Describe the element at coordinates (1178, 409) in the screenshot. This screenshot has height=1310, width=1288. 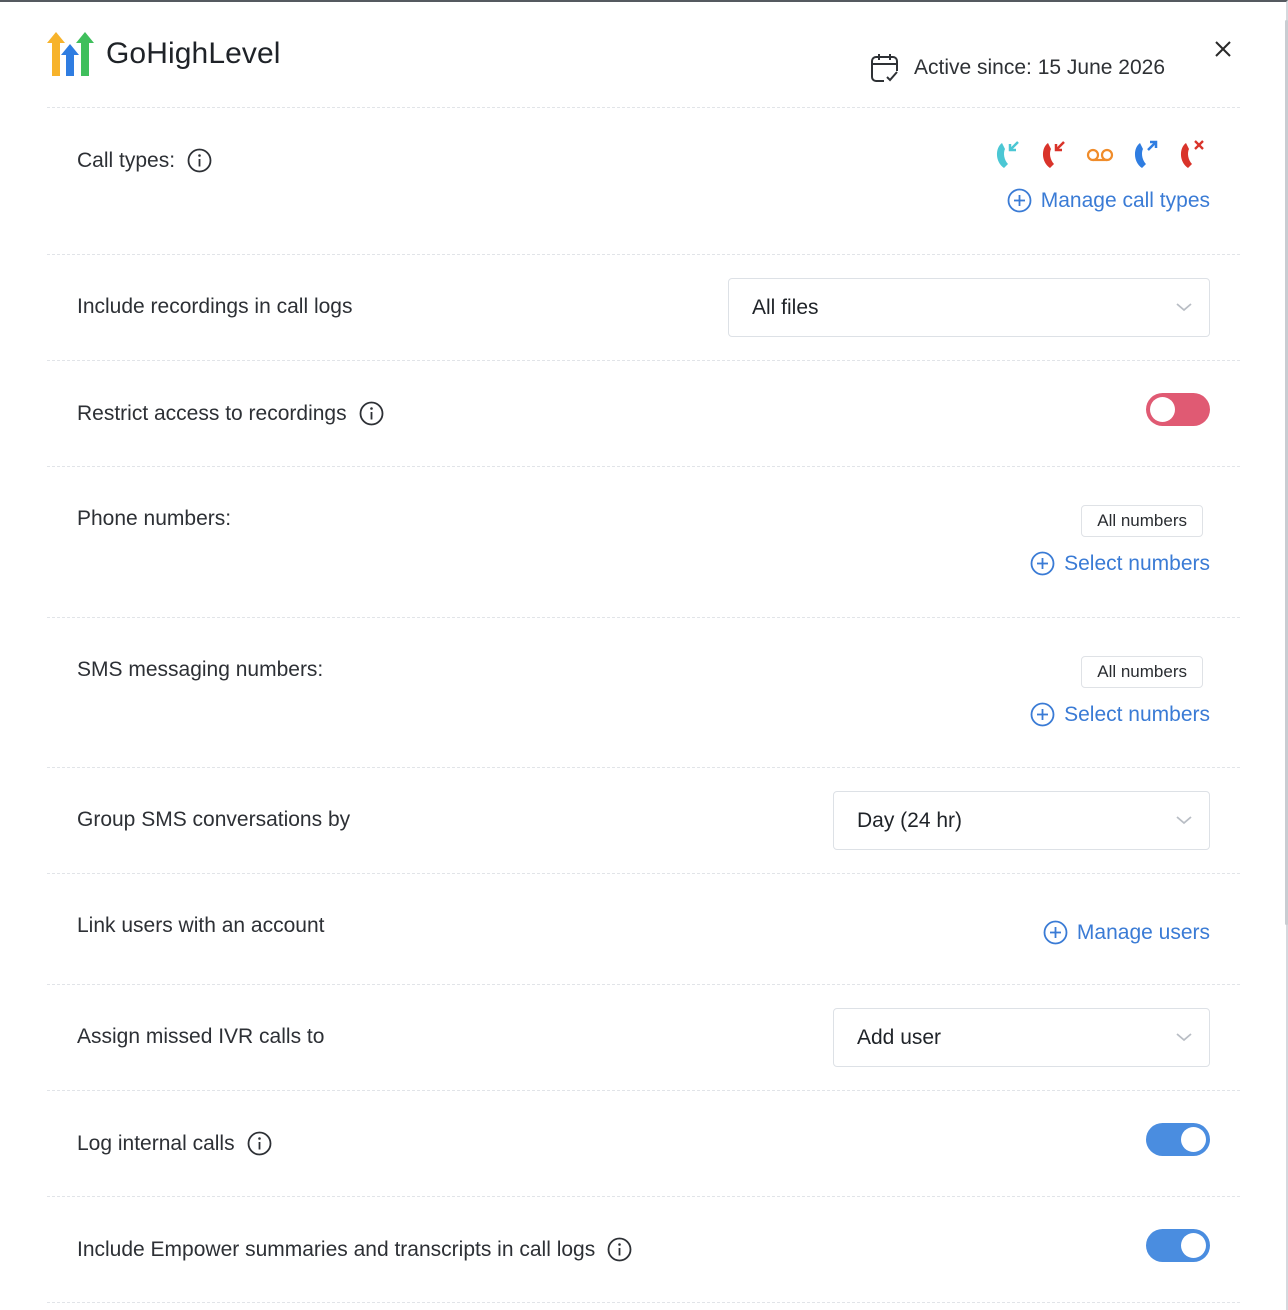
I see `restrict-recordings-toggle` at that location.